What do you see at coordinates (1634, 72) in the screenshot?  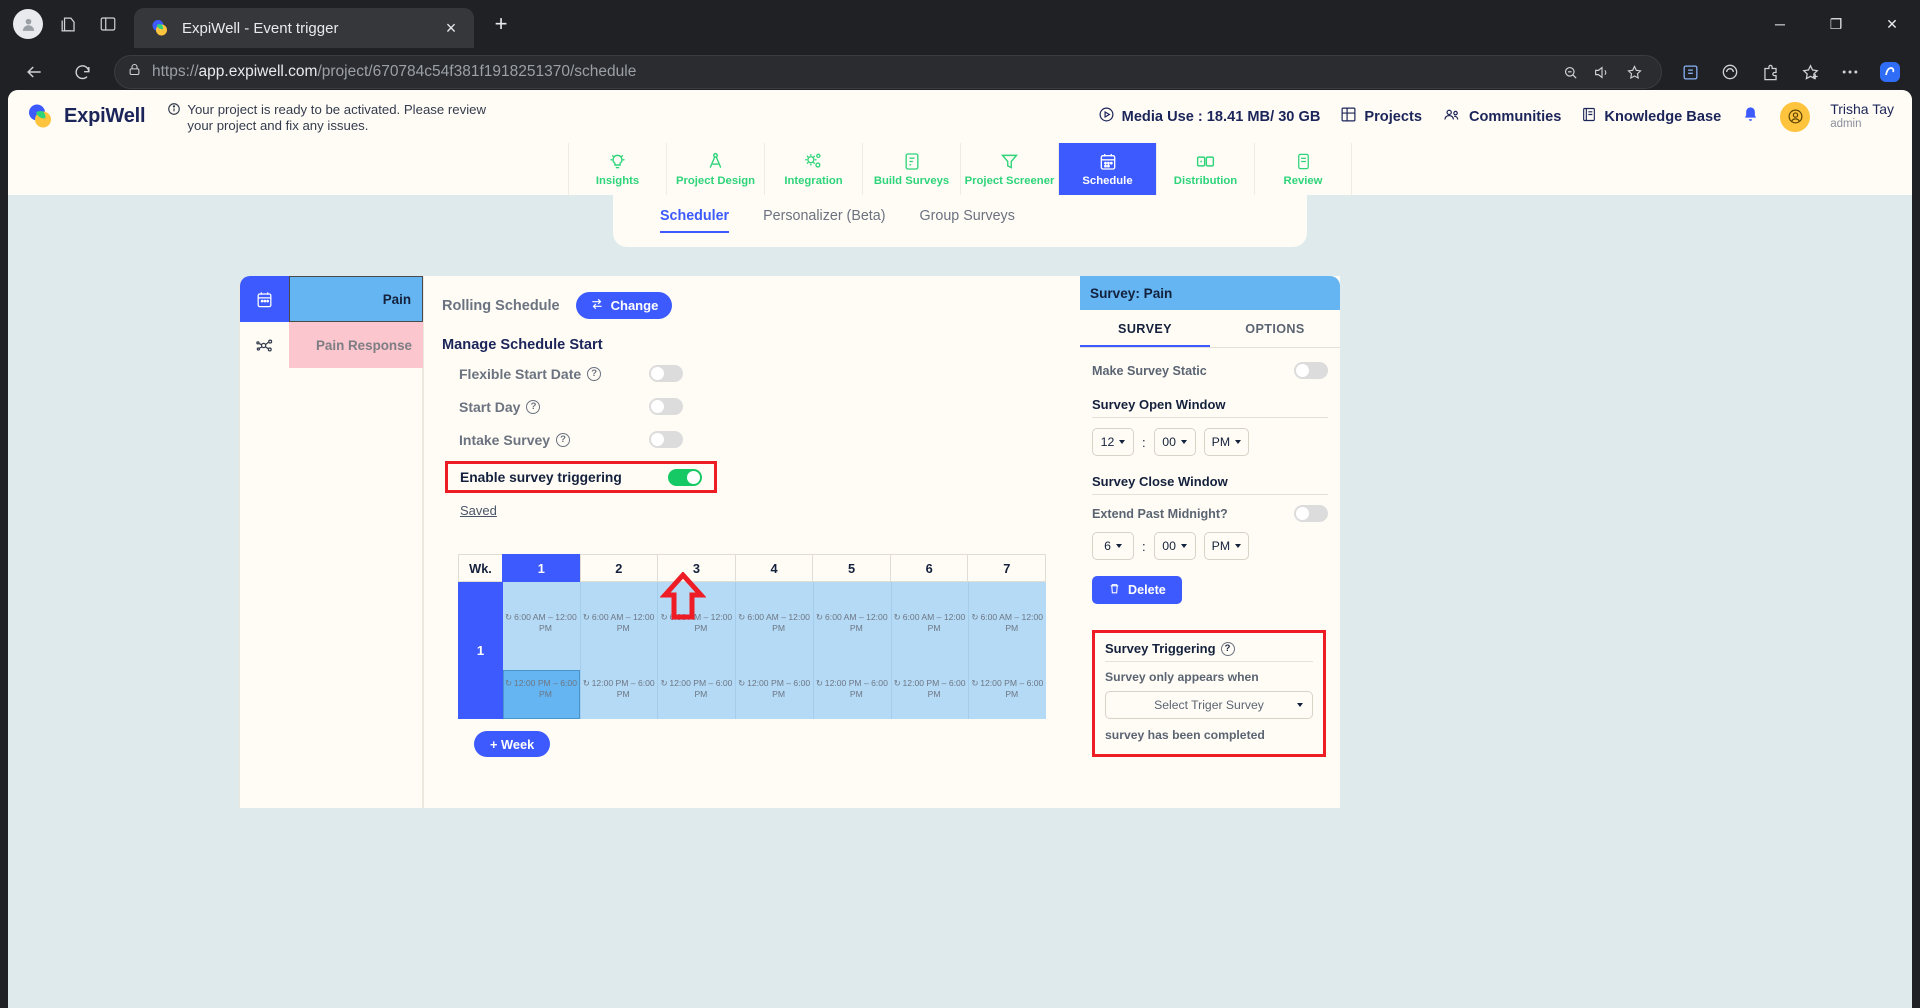 I see `favorite-star-icon` at bounding box center [1634, 72].